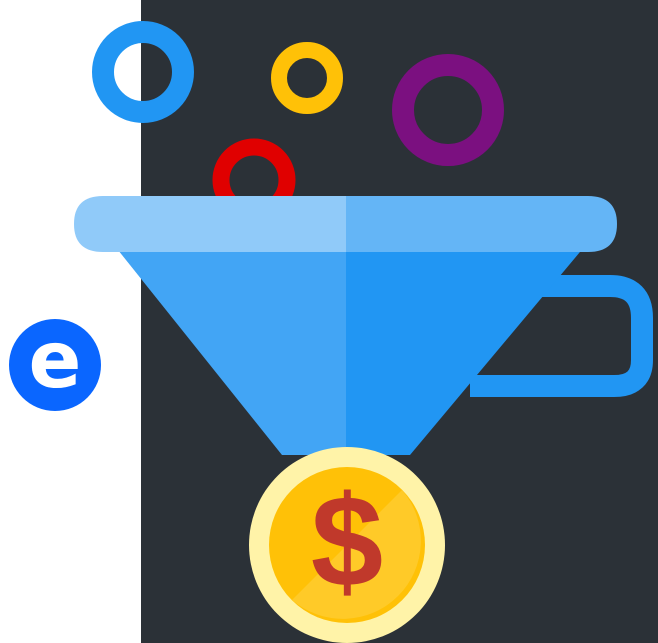 Image resolution: width=658 pixels, height=643 pixels. I want to click on logo-letter: e, so click(55, 361).